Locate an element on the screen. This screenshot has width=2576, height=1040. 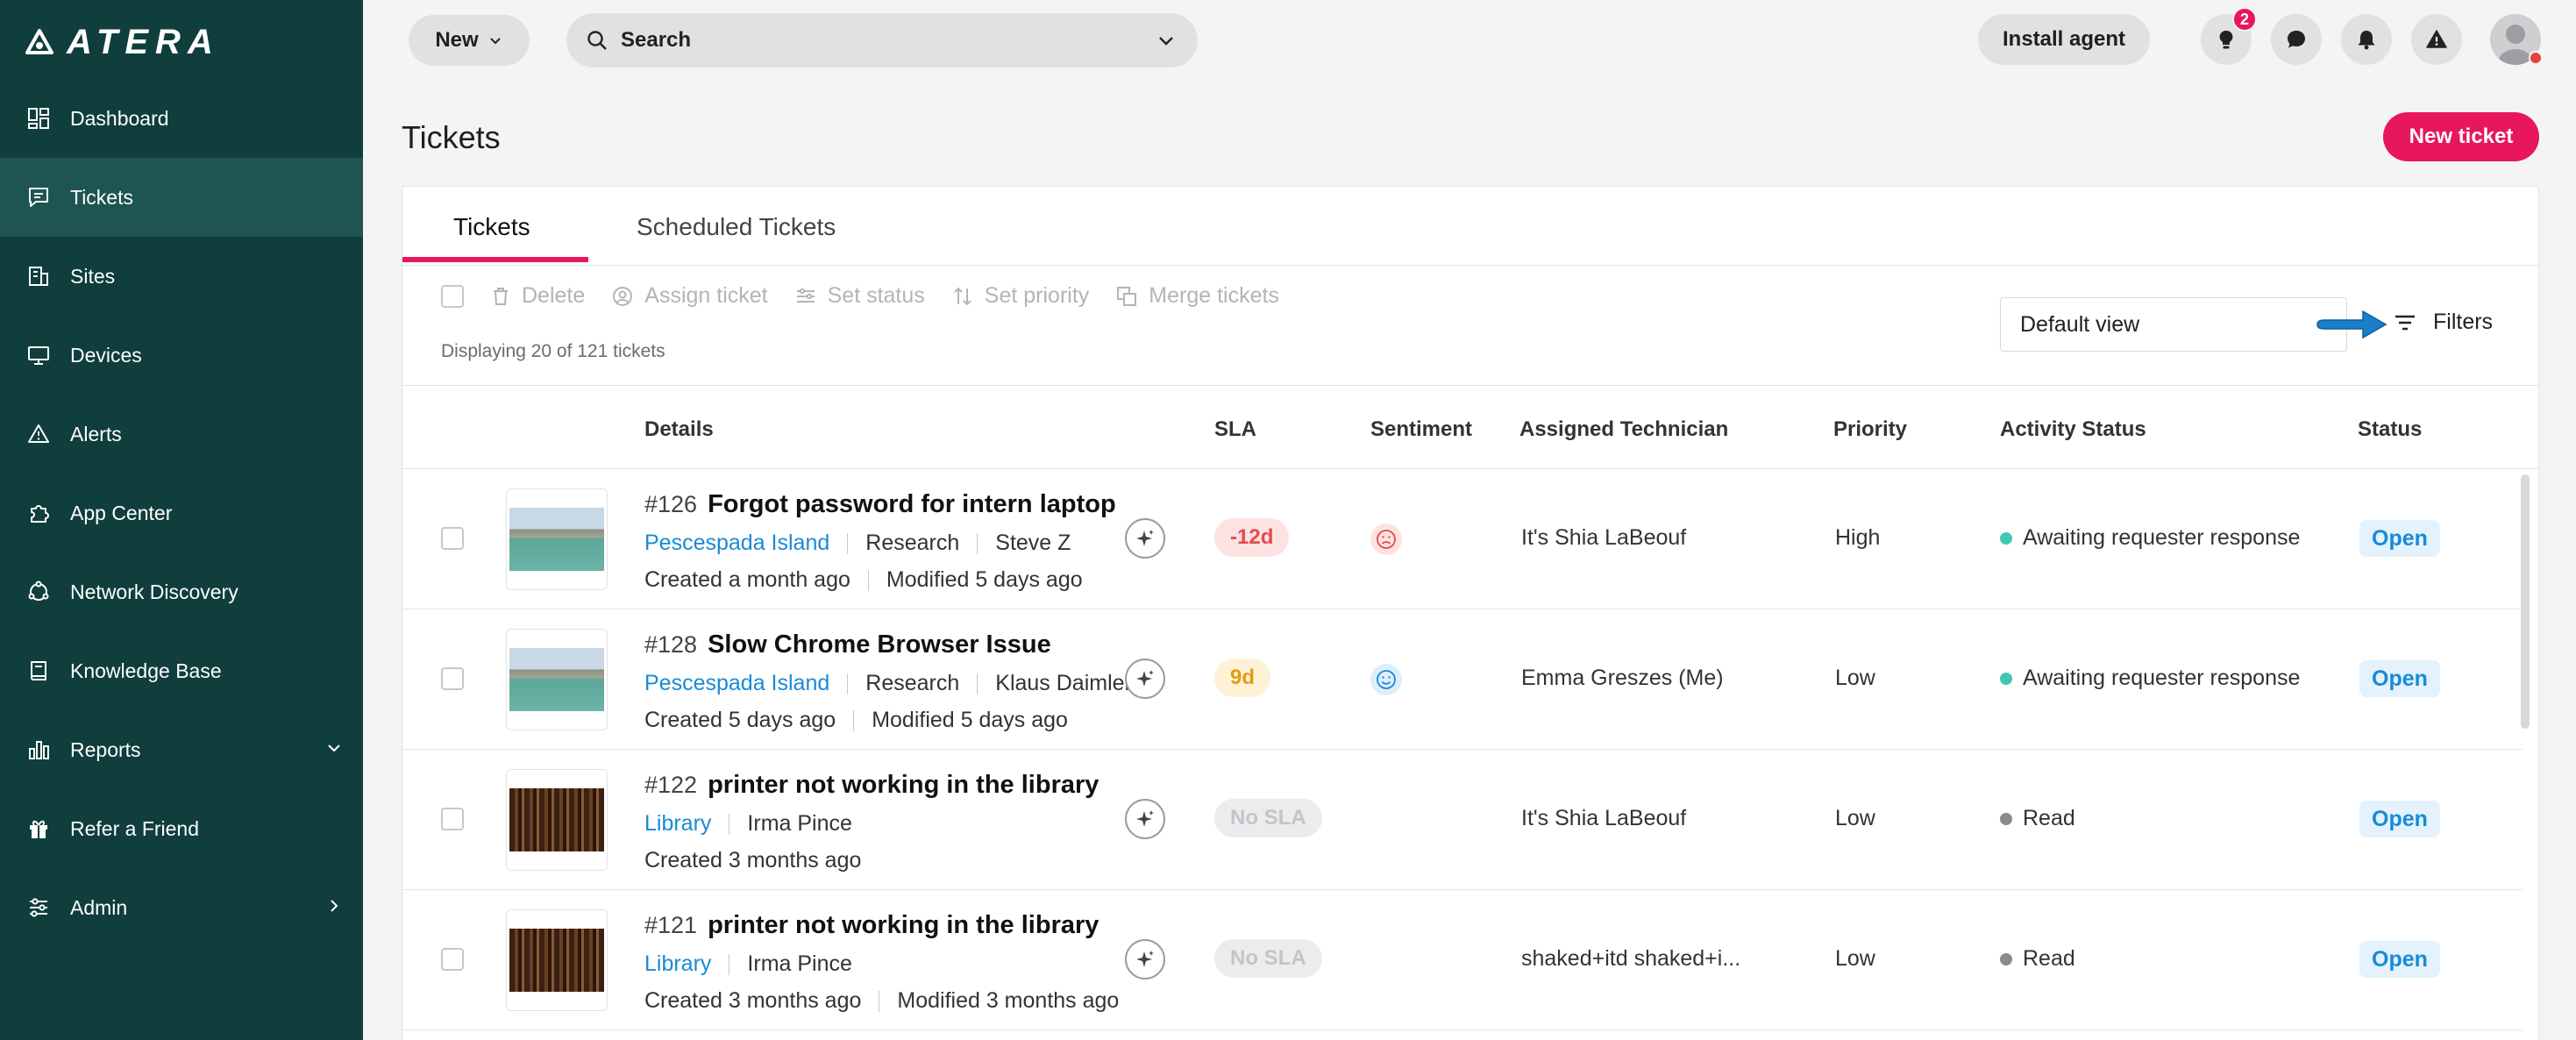
vertical-scrollbar is located at coordinates (2525, 601).